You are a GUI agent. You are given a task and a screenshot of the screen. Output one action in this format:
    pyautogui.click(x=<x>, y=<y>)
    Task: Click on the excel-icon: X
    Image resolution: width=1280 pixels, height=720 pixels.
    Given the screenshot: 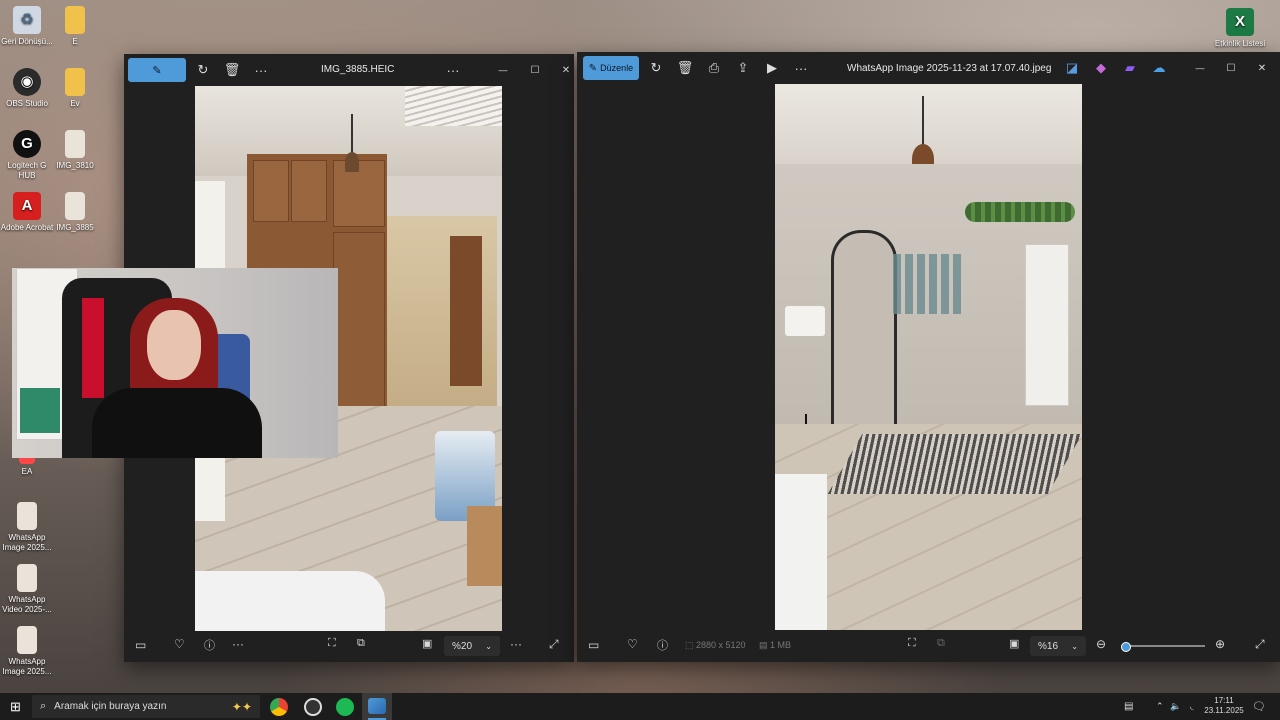 What is the action you would take?
    pyautogui.click(x=1240, y=22)
    